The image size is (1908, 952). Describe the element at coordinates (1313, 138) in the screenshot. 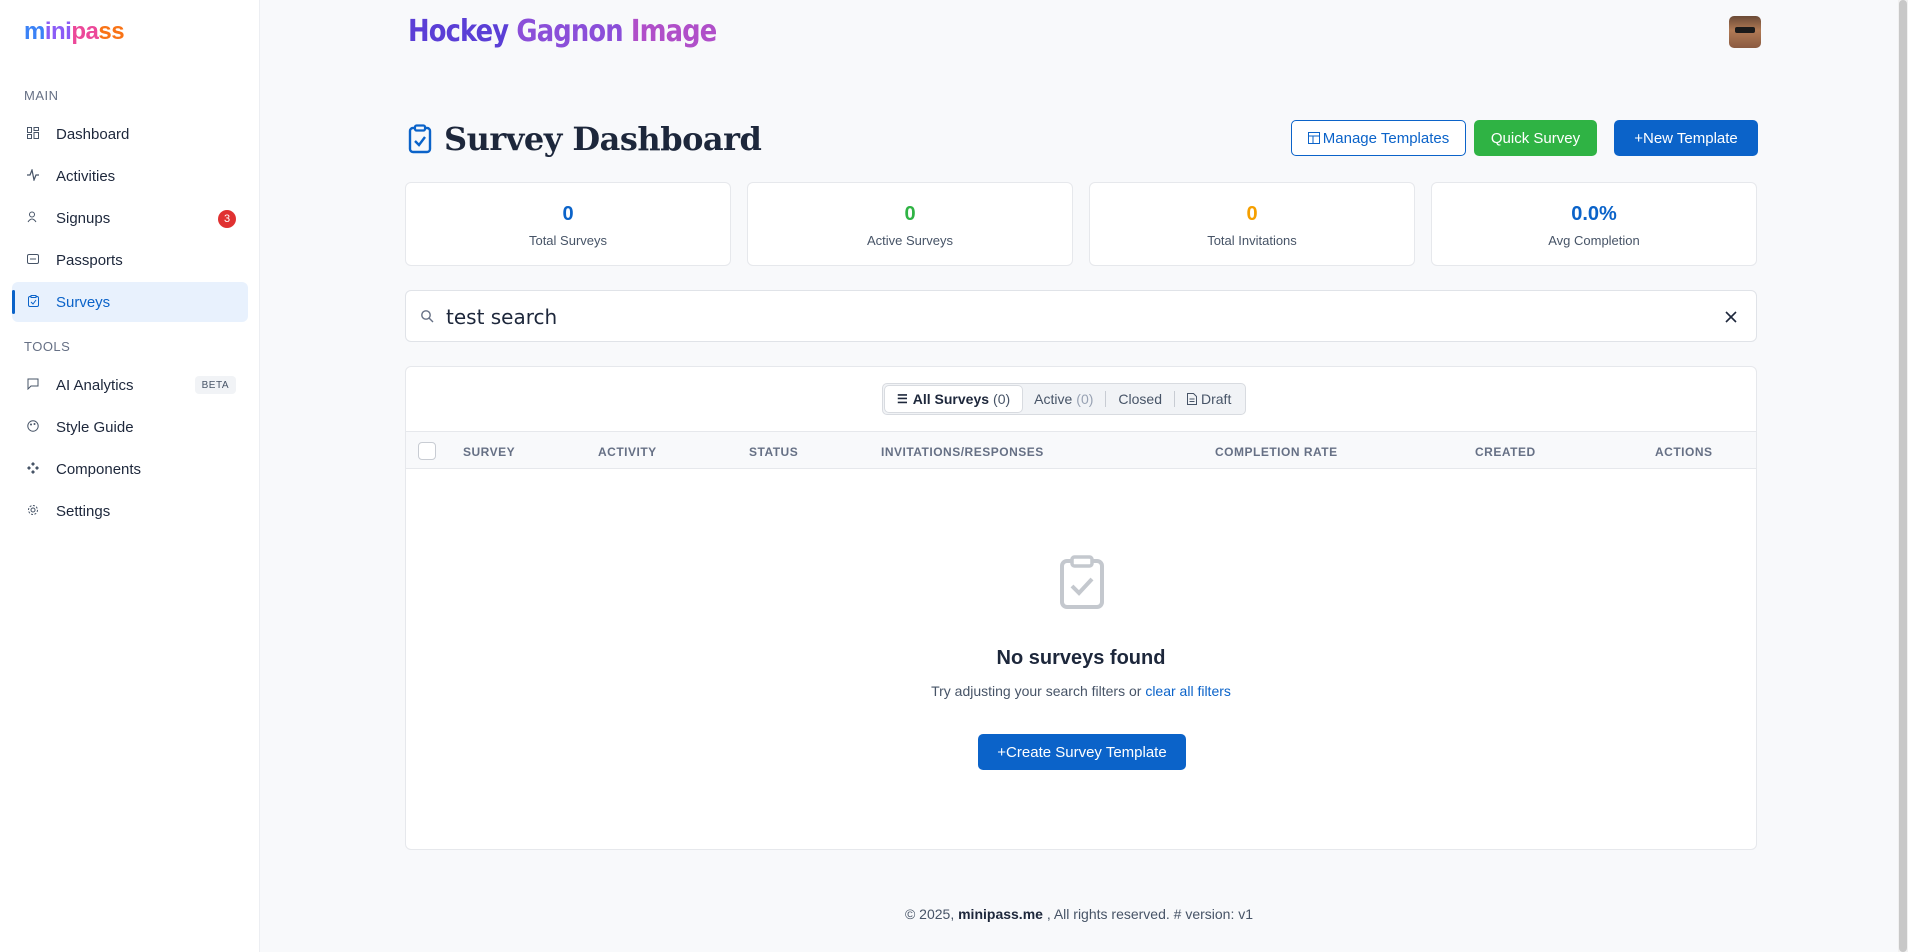

I see `template-icon` at that location.